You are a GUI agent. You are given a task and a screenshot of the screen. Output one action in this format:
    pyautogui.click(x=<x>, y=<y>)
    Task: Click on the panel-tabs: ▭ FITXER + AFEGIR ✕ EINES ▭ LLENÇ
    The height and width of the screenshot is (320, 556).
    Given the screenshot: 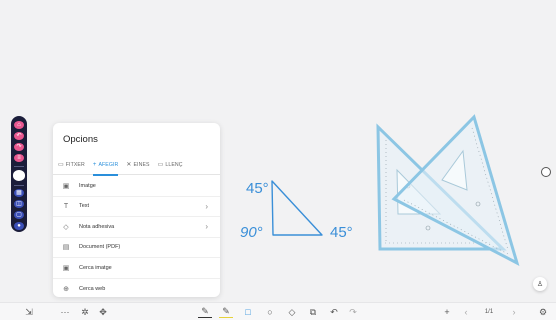 What is the action you would take?
    pyautogui.click(x=136, y=165)
    